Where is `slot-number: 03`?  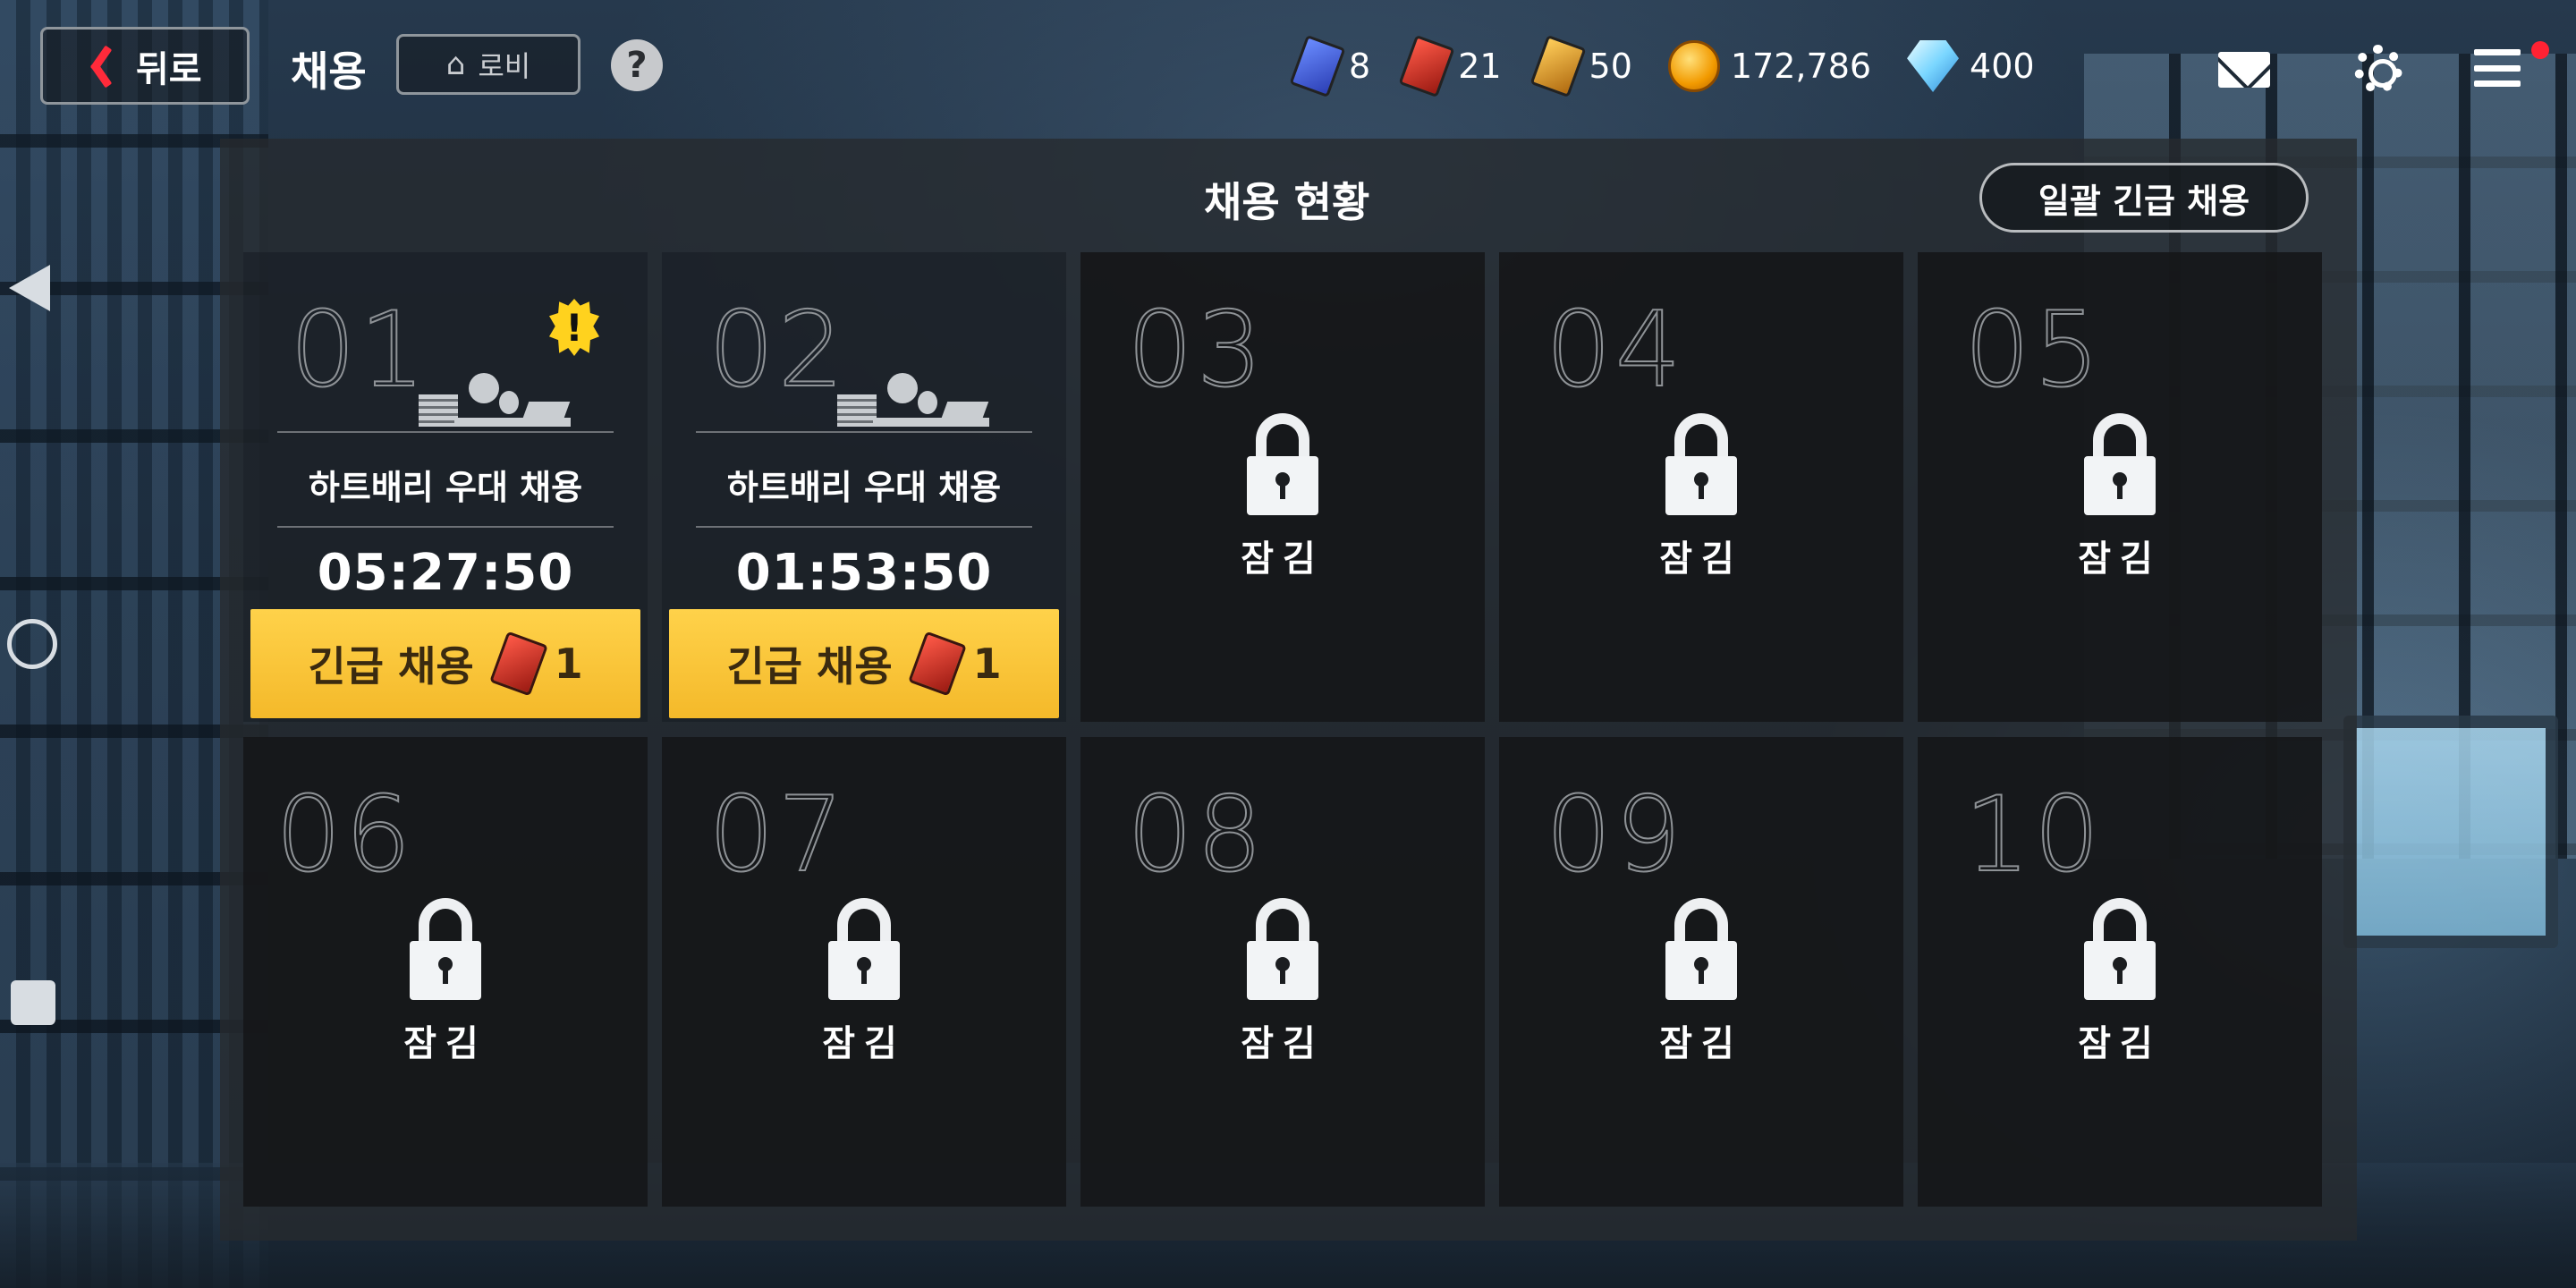
slot-number: 03 is located at coordinates (1196, 350).